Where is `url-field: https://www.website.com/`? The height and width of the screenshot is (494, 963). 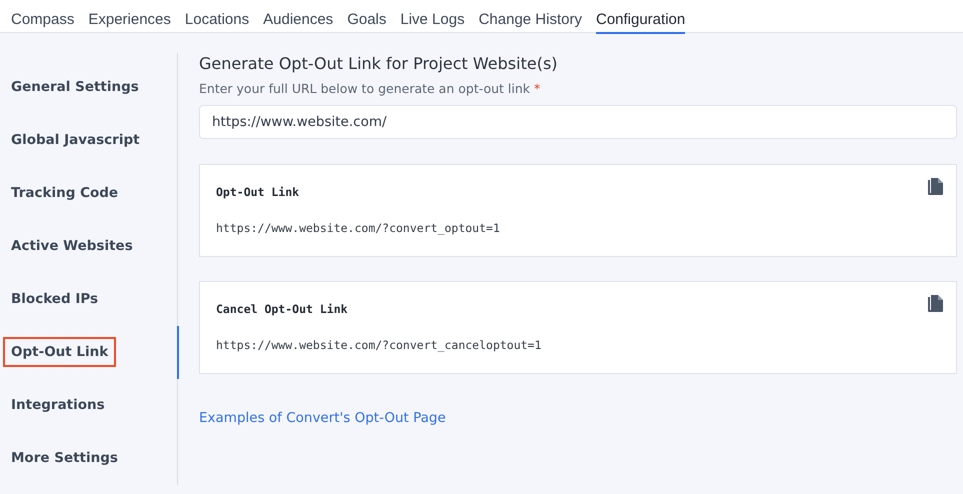 url-field: https://www.website.com/ is located at coordinates (578, 122).